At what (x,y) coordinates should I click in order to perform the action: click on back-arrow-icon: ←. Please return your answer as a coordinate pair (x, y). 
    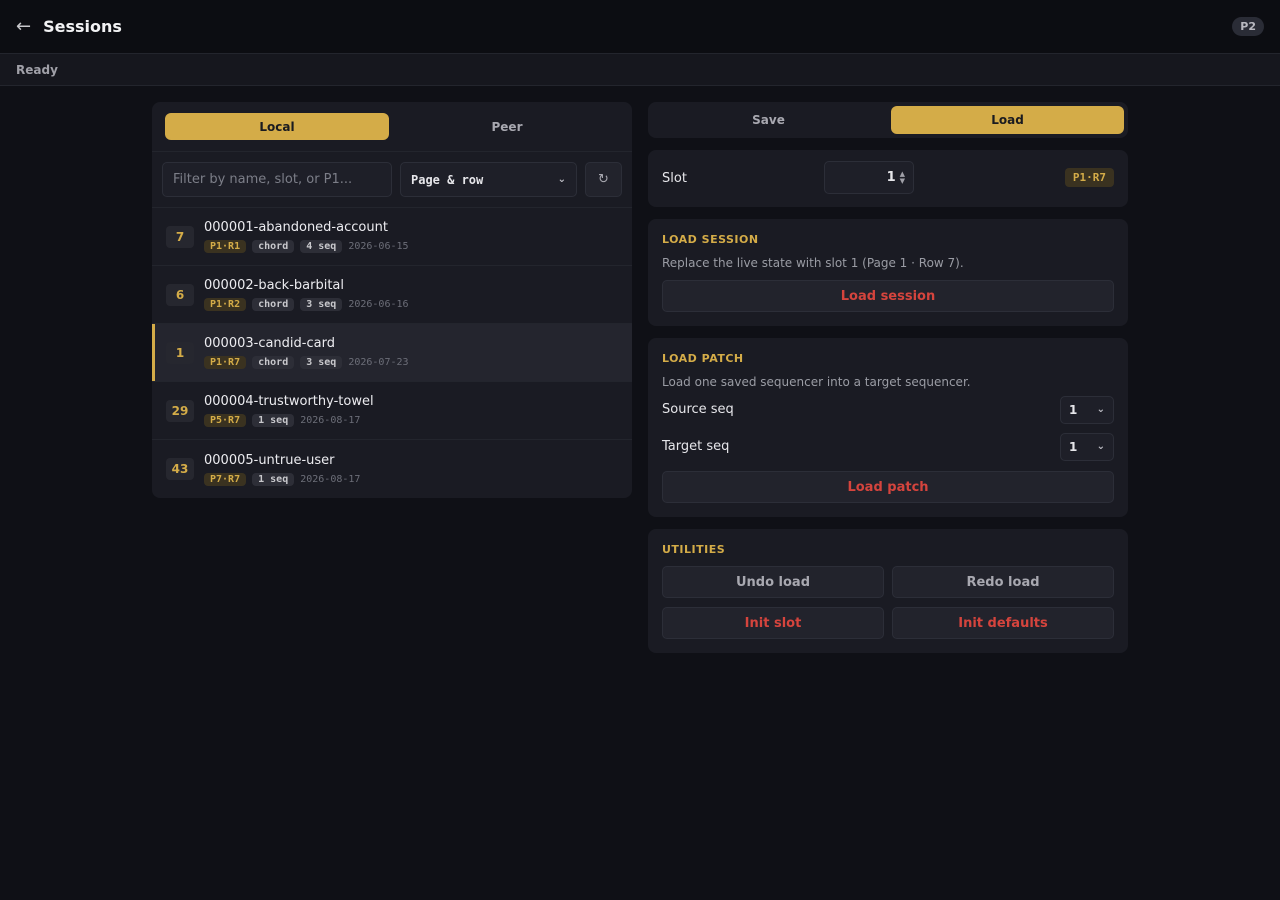
    Looking at the image, I should click on (23, 26).